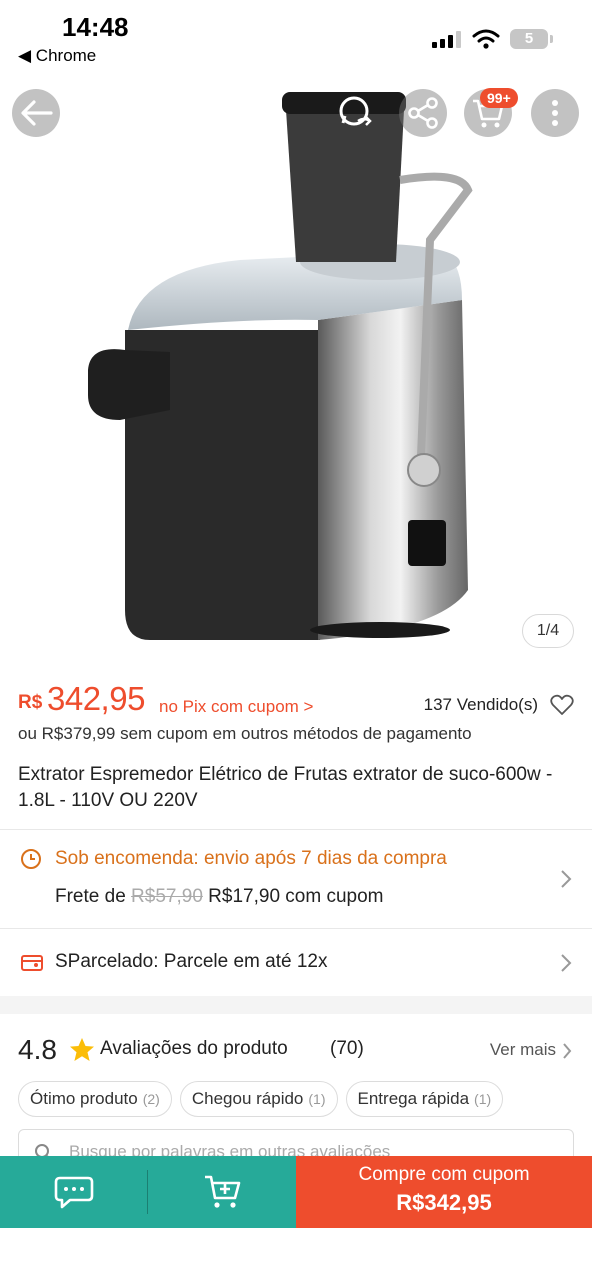 This screenshot has width=592, height=1280. What do you see at coordinates (191, 962) in the screenshot?
I see `installments-label: SParcelado: Parcele em até 12x` at bounding box center [191, 962].